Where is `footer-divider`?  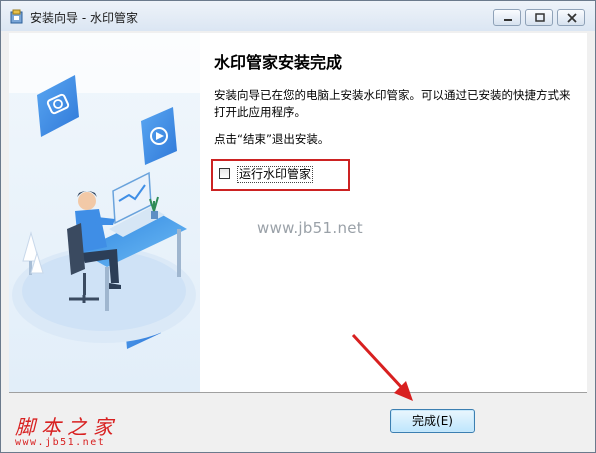 footer-divider is located at coordinates (298, 392).